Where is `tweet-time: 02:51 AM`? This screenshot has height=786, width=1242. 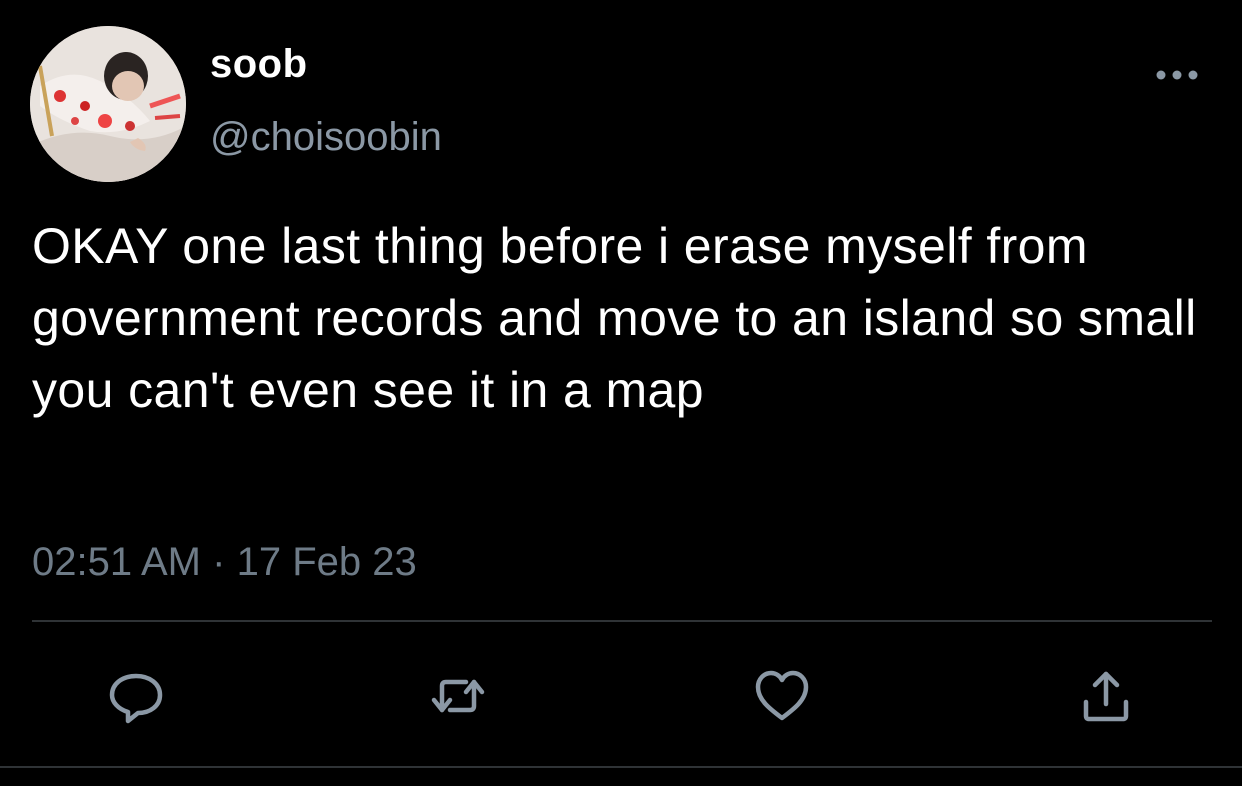 tweet-time: 02:51 AM is located at coordinates (117, 562).